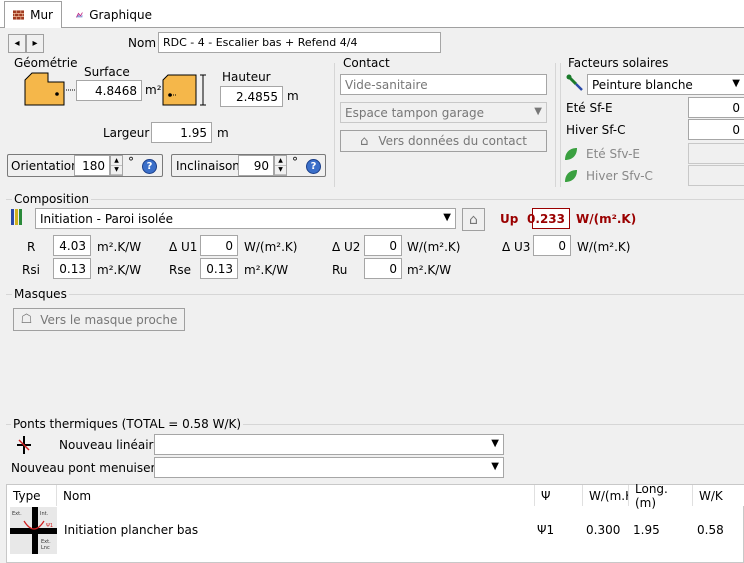 Image resolution: width=744 pixels, height=563 pixels. I want to click on contact-field: Vide-sanitaire, so click(443, 84).